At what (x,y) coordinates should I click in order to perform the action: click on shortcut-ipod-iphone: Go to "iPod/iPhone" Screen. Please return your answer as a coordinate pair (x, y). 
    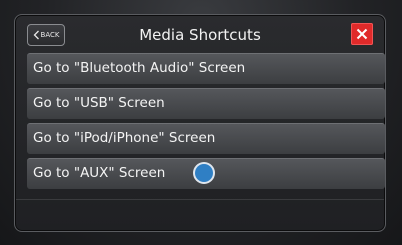
    Looking at the image, I should click on (206, 138).